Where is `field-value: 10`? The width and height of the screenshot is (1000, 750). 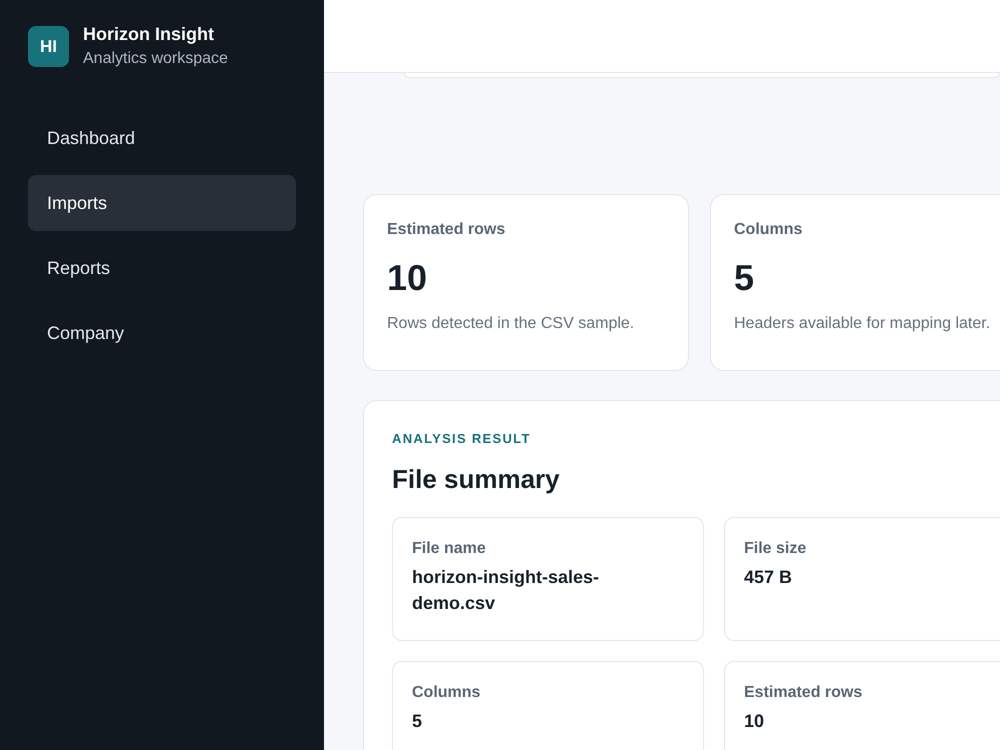
field-value: 10 is located at coordinates (755, 721).